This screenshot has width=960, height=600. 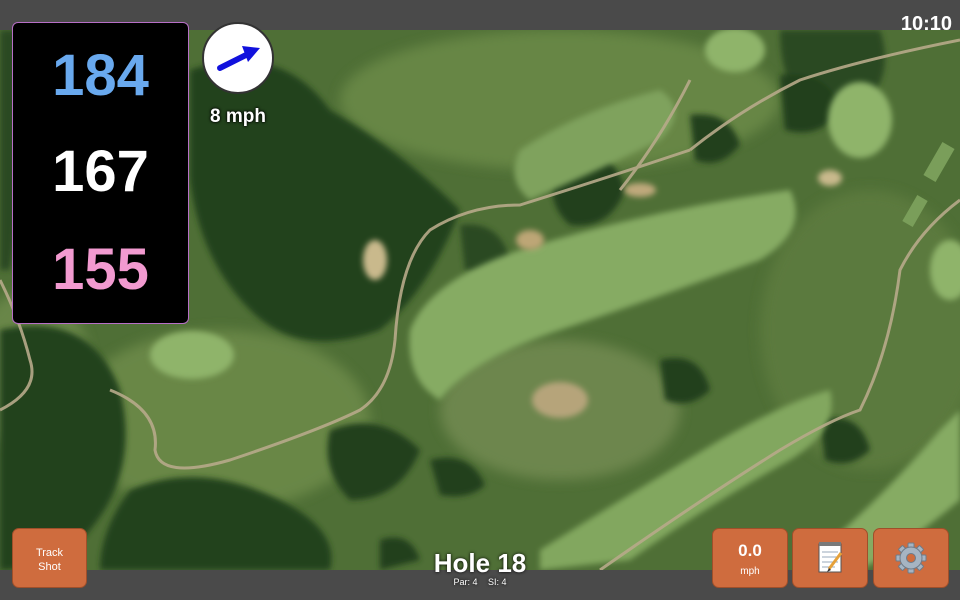 I want to click on distance-panel: 184 167 155, so click(x=100, y=173).